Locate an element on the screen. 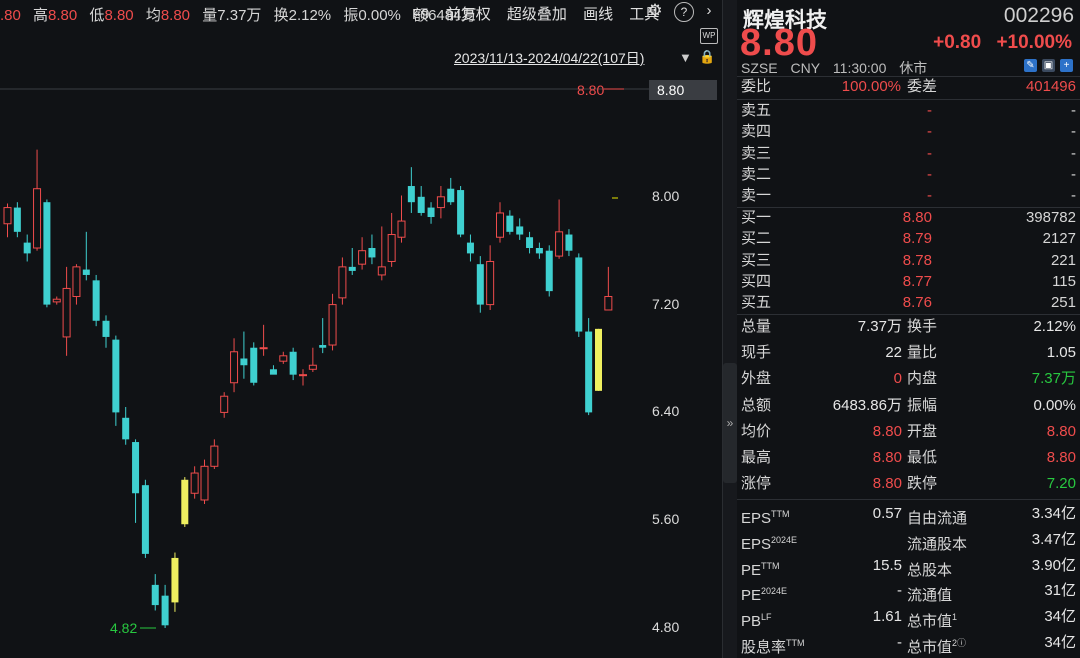 The width and height of the screenshot is (1080, 658). ask-row: 卖四 - - is located at coordinates (908, 132).